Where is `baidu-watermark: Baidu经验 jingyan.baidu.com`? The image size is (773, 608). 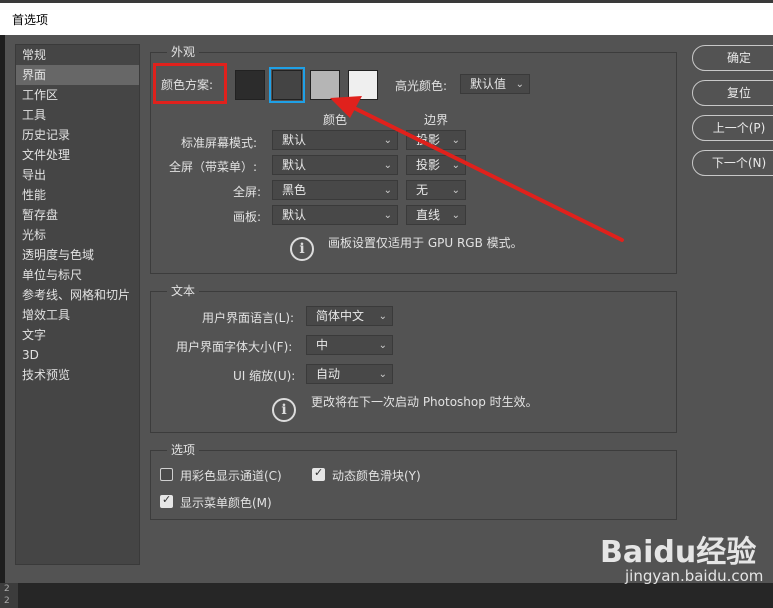 baidu-watermark: Baidu经验 jingyan.baidu.com is located at coordinates (677, 559).